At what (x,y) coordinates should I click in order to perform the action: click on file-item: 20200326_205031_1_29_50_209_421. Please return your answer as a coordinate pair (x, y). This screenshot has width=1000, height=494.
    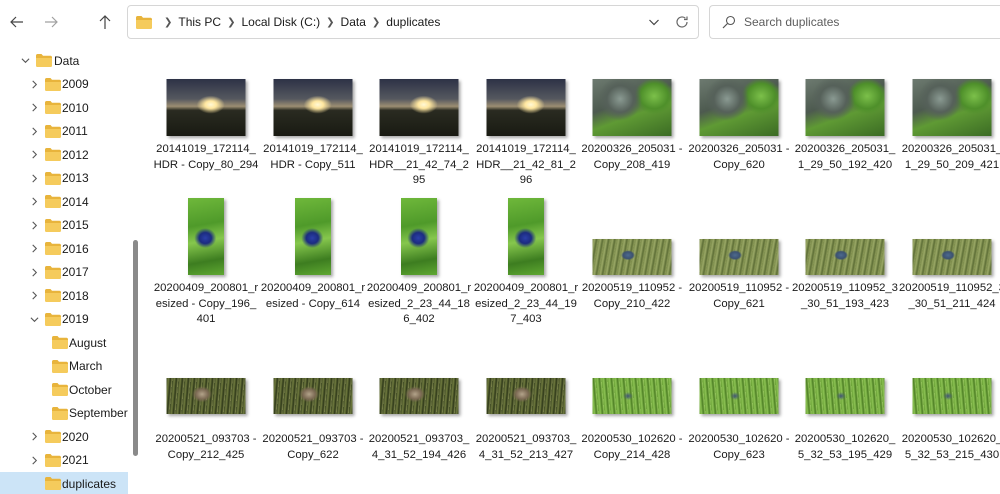
    Looking at the image, I should click on (949, 269).